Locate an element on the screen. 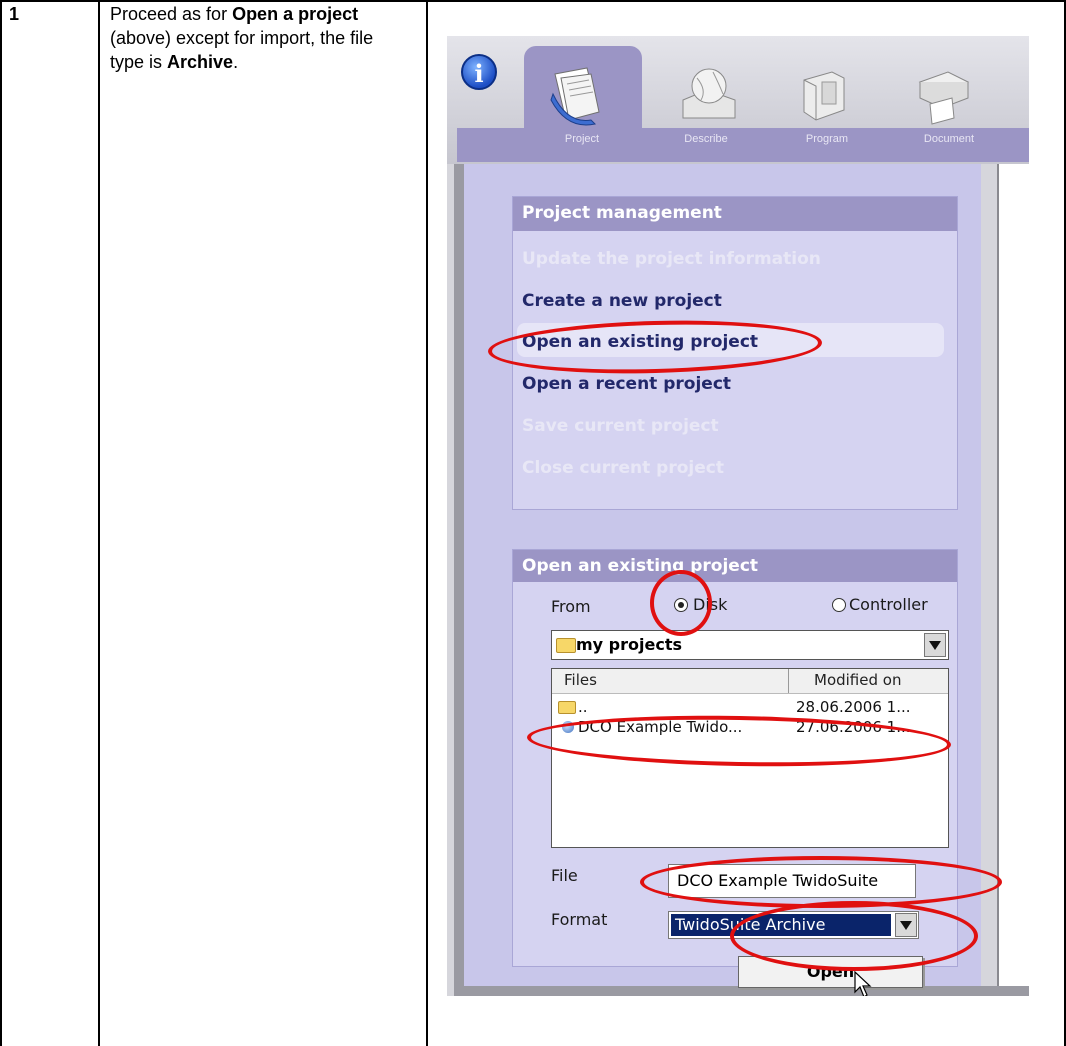 This screenshot has height=1046, width=1066. open-project-title: Open an existing project is located at coordinates (735, 566).